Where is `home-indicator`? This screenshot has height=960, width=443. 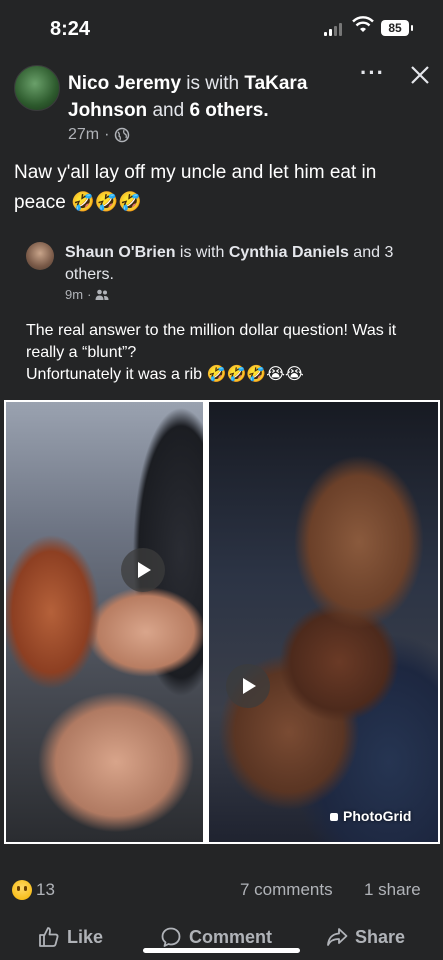 home-indicator is located at coordinates (221, 950).